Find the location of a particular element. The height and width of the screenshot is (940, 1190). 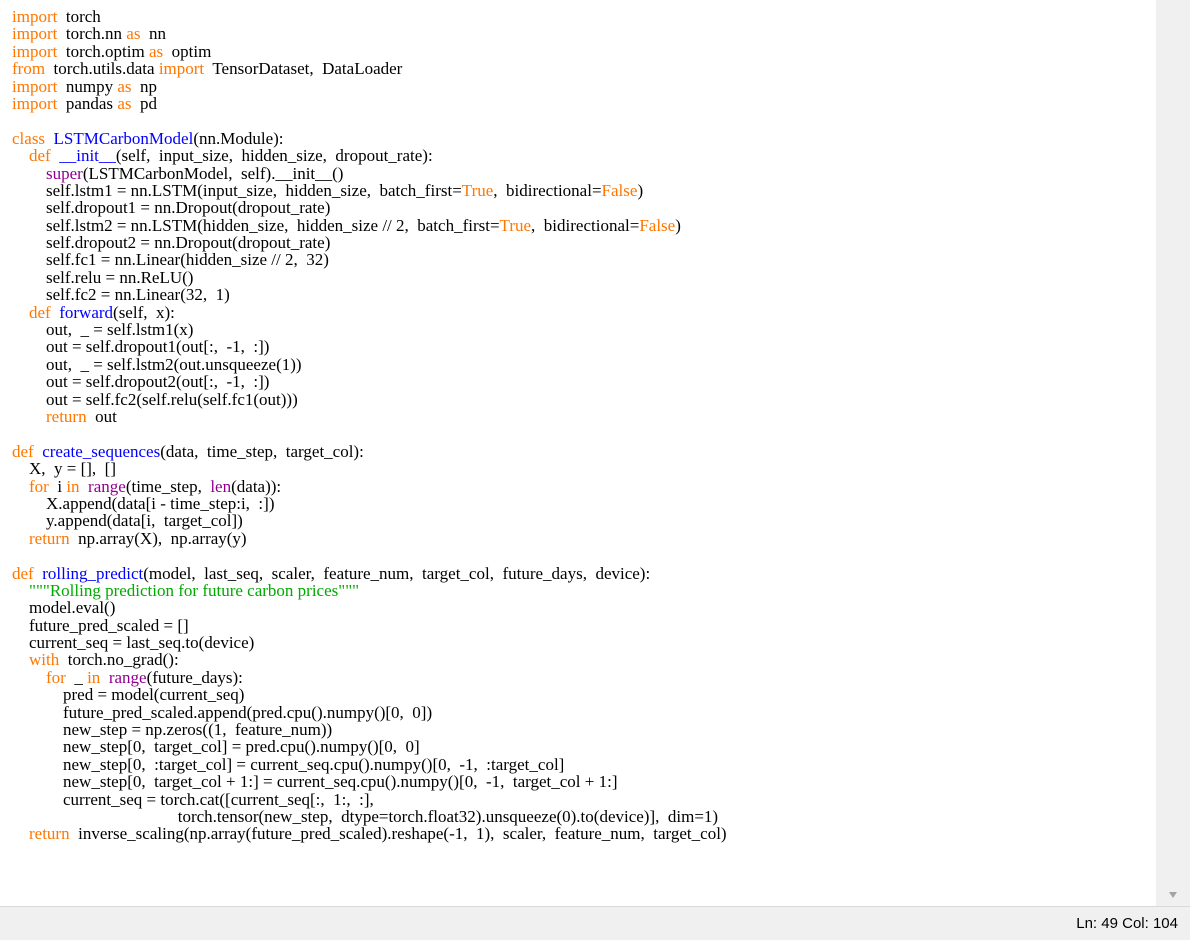

code-token: out = self.fc2(self.relu(self.fc1(out))) is located at coordinates (155, 399).